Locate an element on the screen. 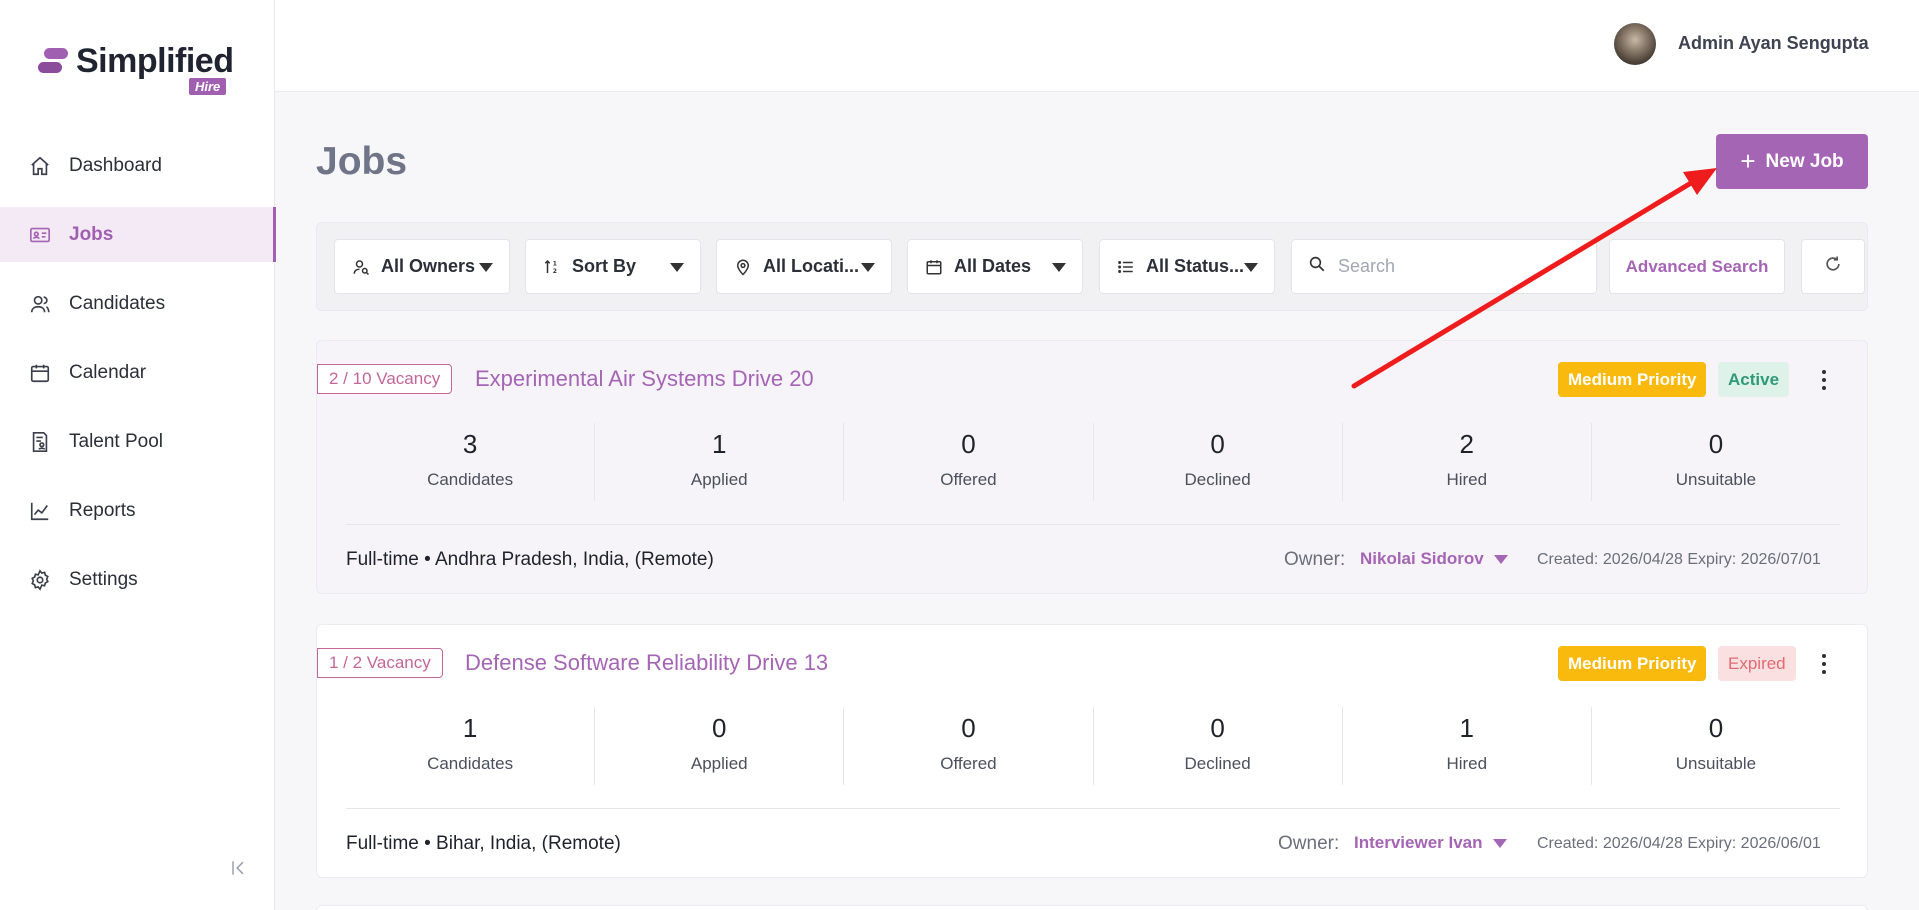  sort-filter-label: Sort By is located at coordinates (604, 266).